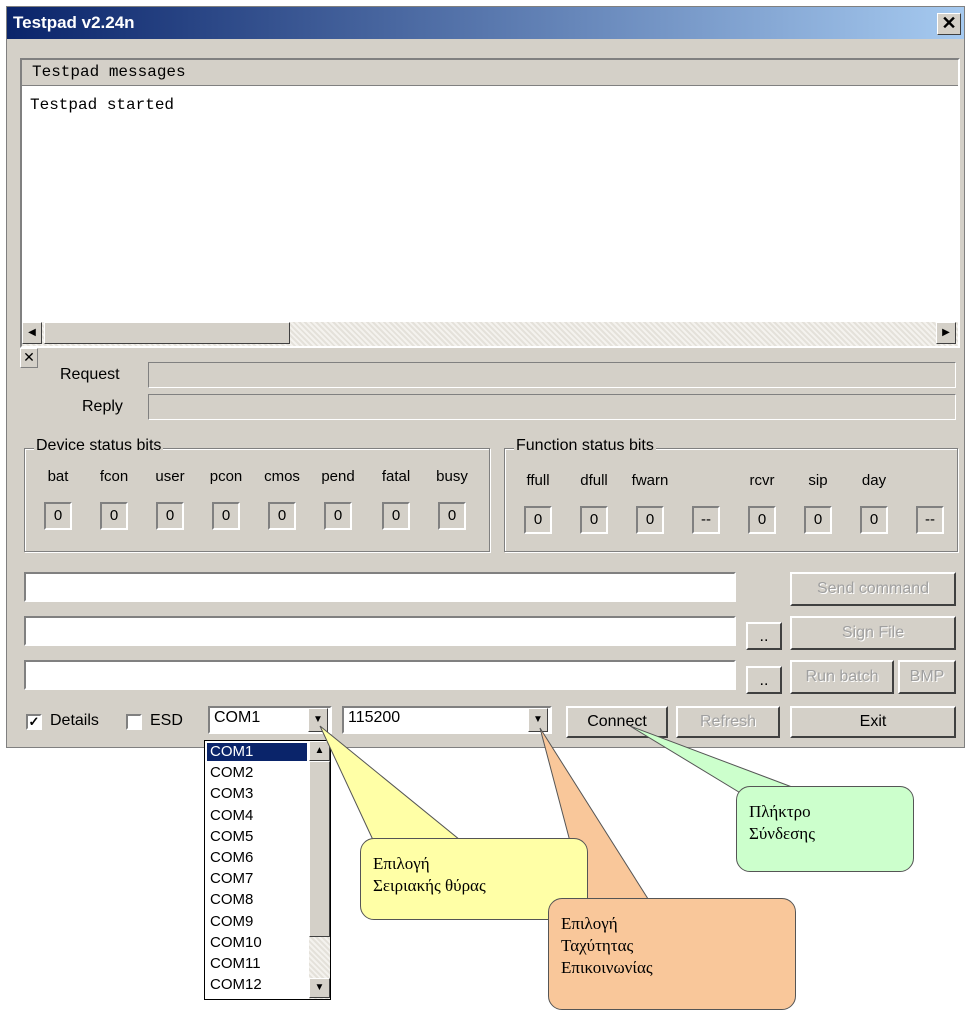  Describe the element at coordinates (825, 829) in the screenshot. I see `connect-callout: Πλήκτρο Σύνδεσης` at that location.